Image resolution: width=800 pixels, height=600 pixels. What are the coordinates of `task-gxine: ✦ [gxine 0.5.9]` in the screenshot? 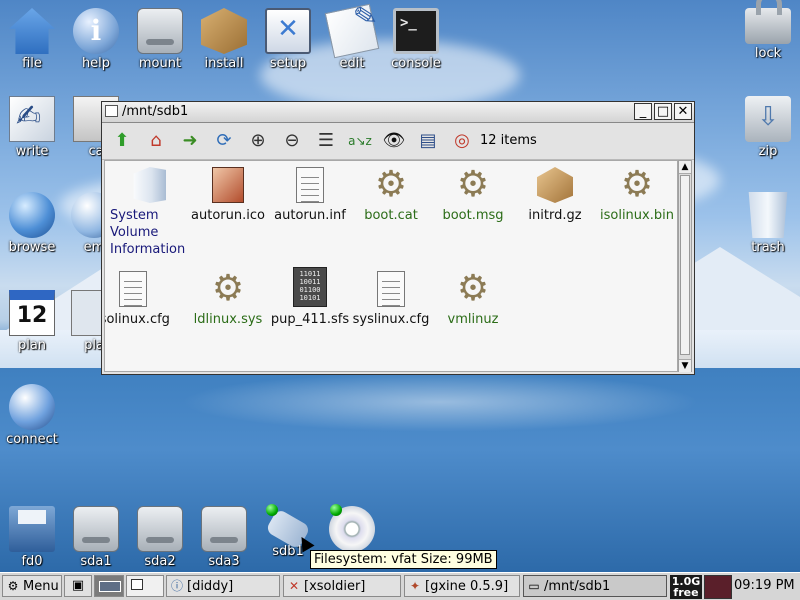 It's located at (462, 586).